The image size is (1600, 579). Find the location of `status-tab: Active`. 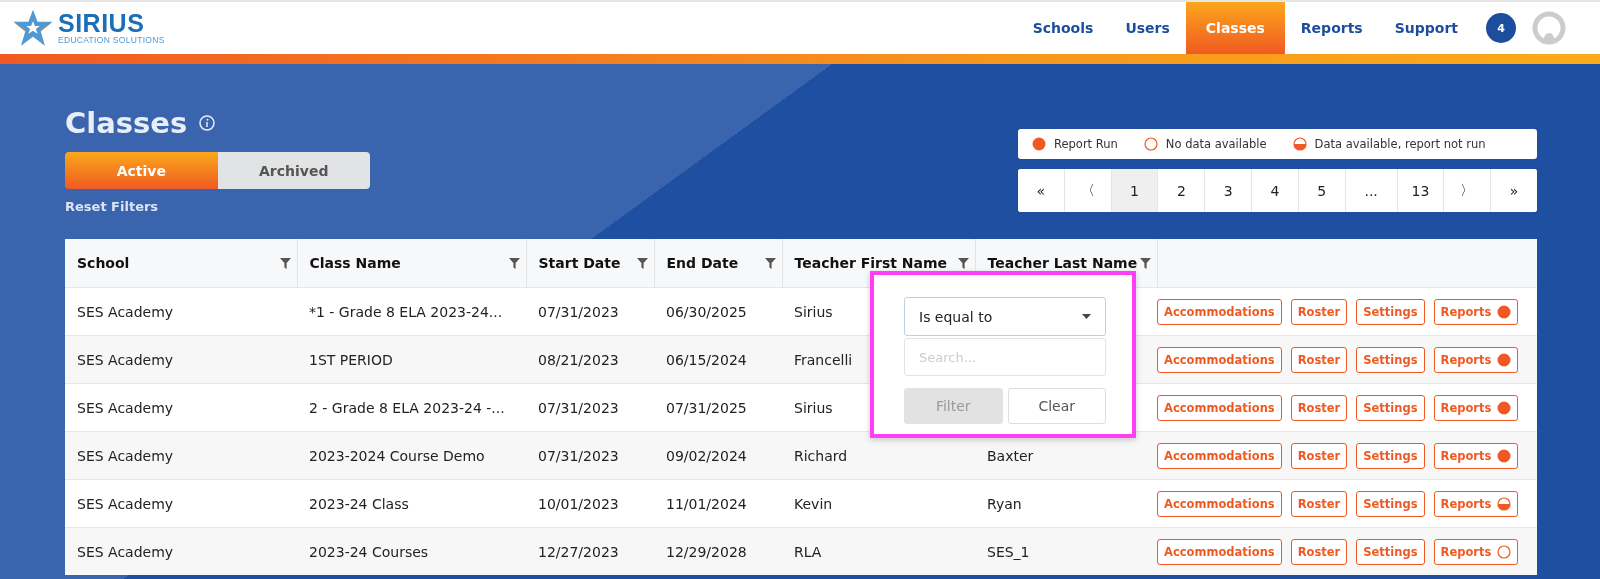

status-tab: Active is located at coordinates (141, 170).